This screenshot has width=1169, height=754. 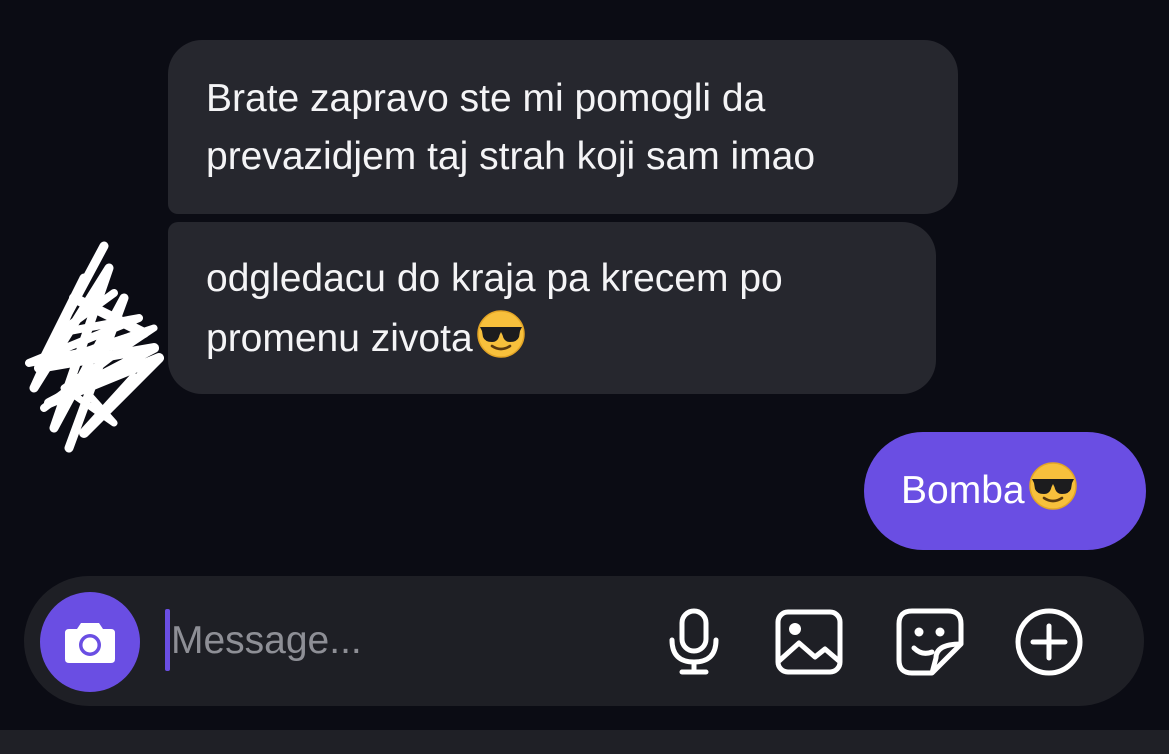 I want to click on sticker-button, so click(x=930, y=642).